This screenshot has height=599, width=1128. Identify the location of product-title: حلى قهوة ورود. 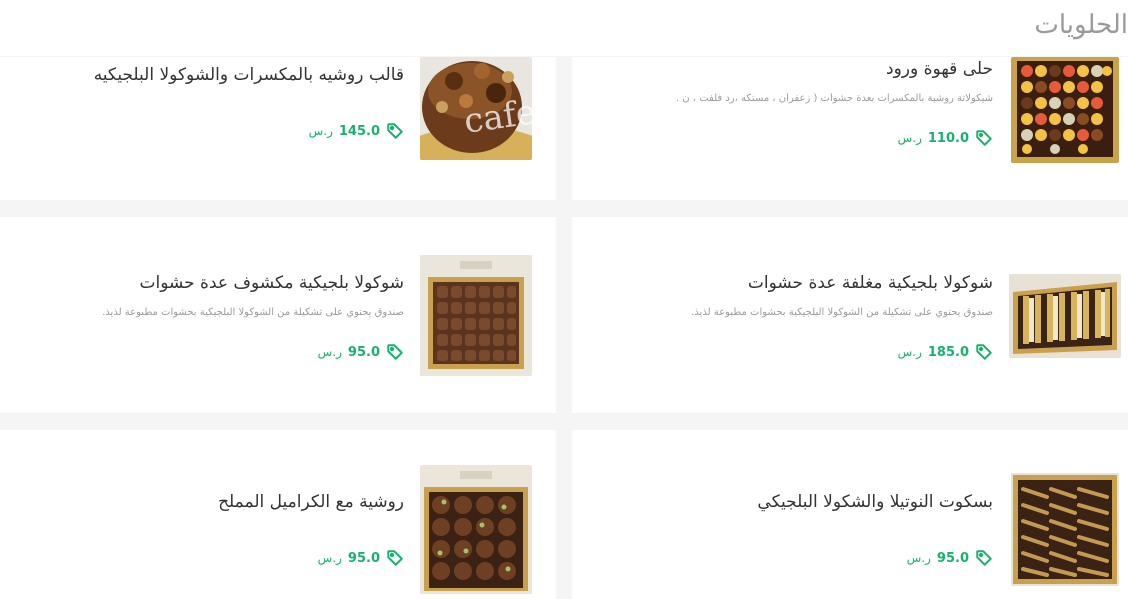
(939, 69).